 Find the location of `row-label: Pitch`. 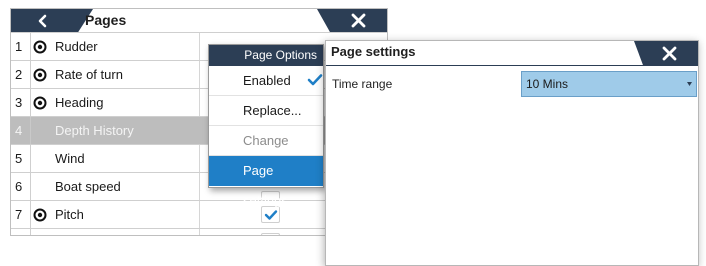

row-label: Pitch is located at coordinates (69, 214).